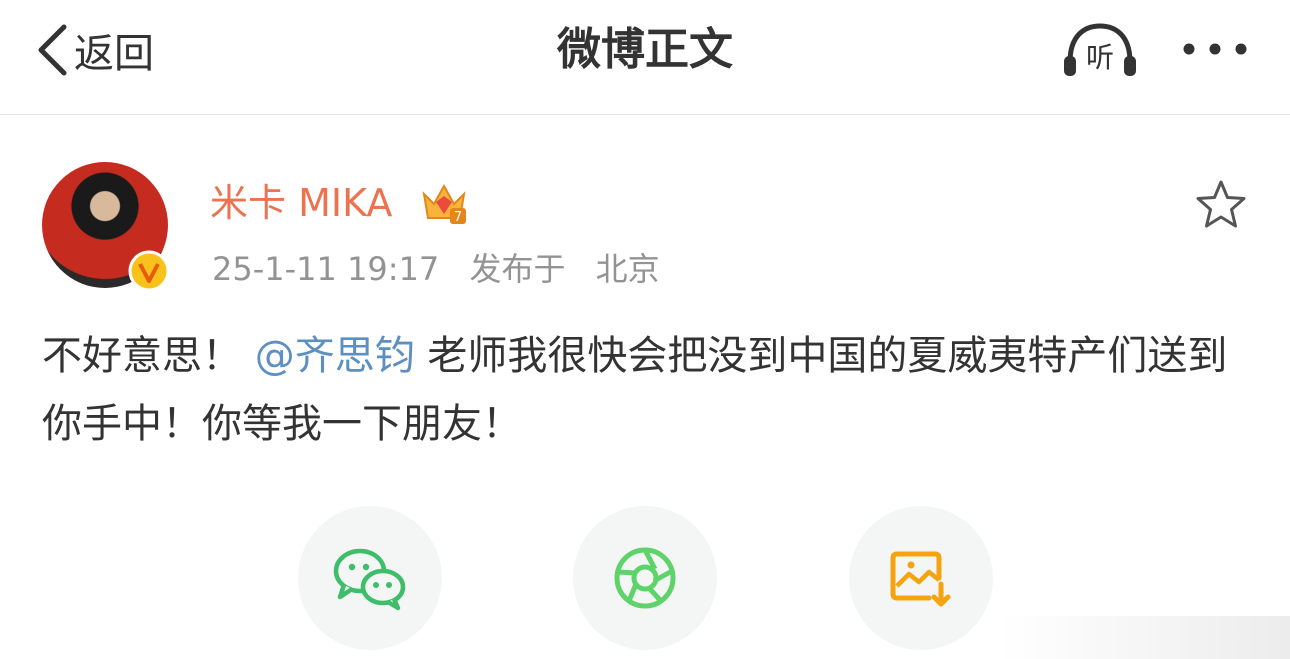 This screenshot has height=659, width=1290. What do you see at coordinates (142, 356) in the screenshot?
I see `content-text-start: 不好意思！` at bounding box center [142, 356].